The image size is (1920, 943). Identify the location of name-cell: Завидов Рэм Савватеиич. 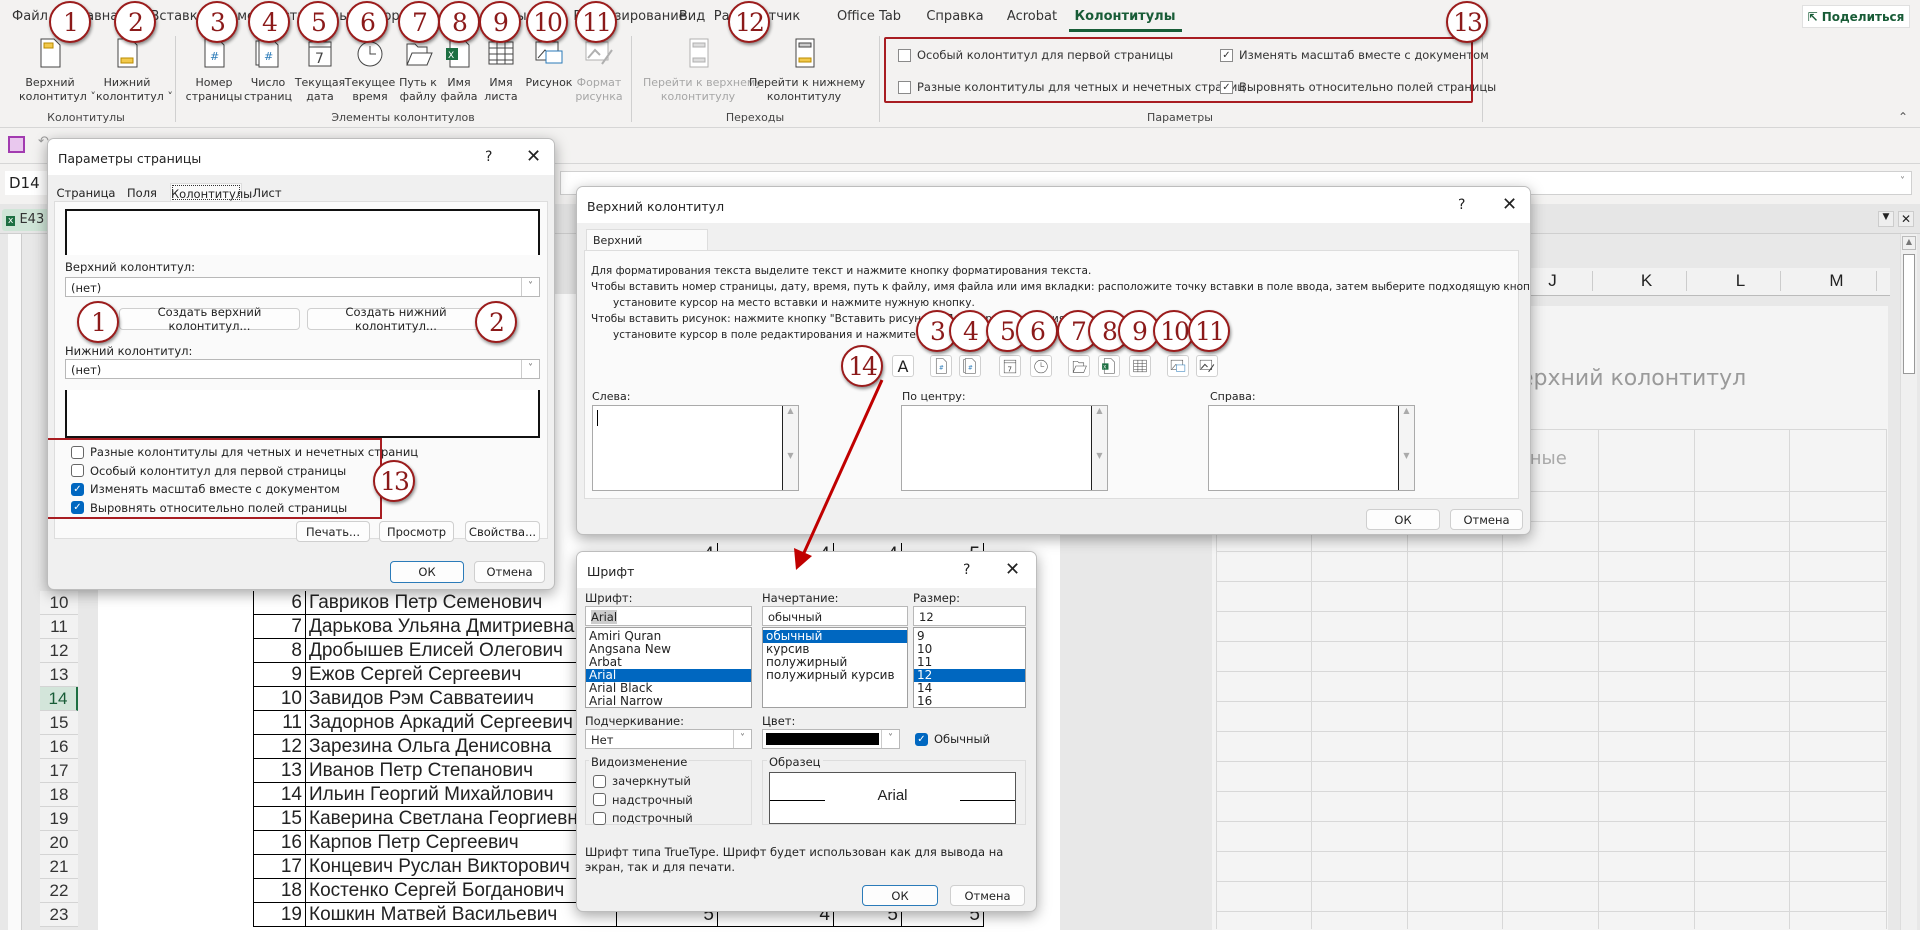
(461, 699).